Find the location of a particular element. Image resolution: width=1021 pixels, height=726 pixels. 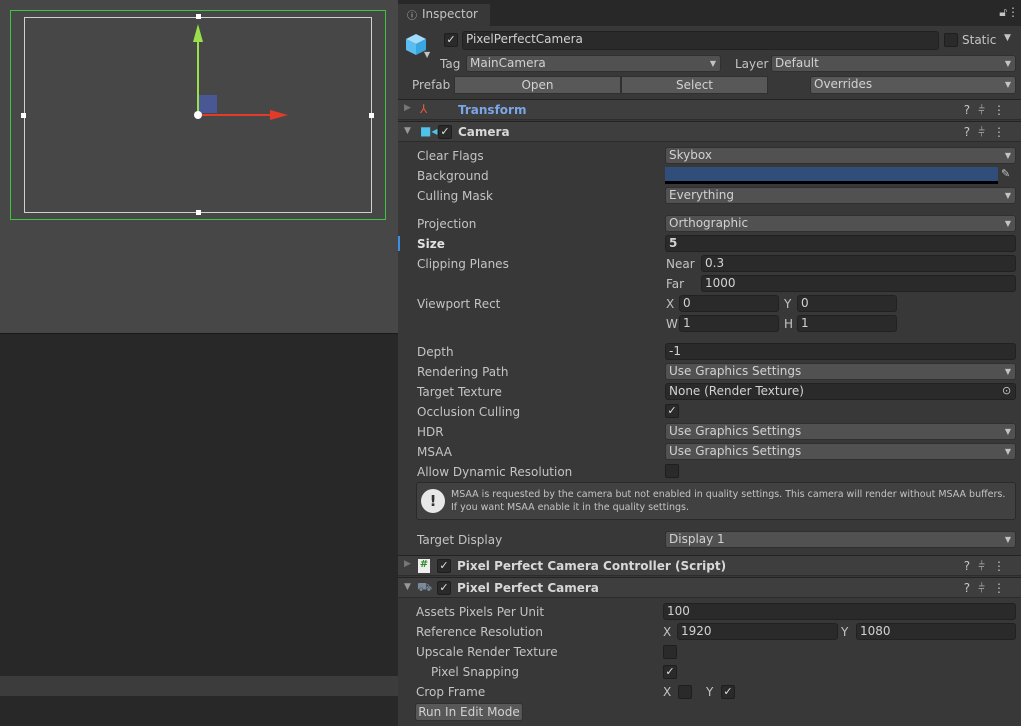

rendering-path-label: Rendering Path is located at coordinates (463, 372).